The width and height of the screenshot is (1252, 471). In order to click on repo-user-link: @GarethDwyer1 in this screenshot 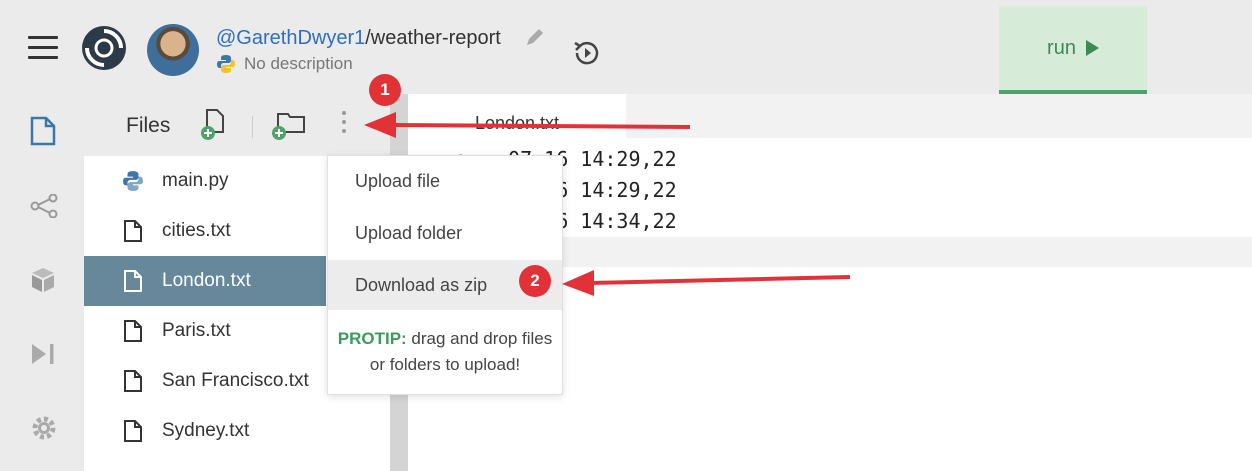, I will do `click(290, 38)`.